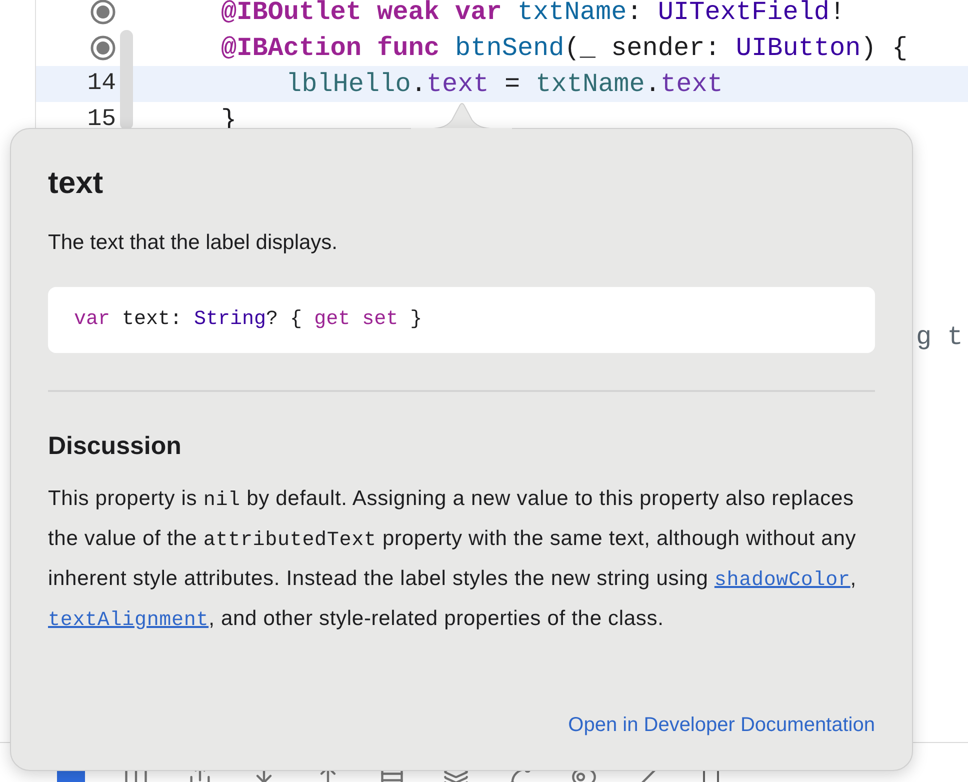 Image resolution: width=968 pixels, height=782 pixels. Describe the element at coordinates (126, 80) in the screenshot. I see `scrollbar` at that location.